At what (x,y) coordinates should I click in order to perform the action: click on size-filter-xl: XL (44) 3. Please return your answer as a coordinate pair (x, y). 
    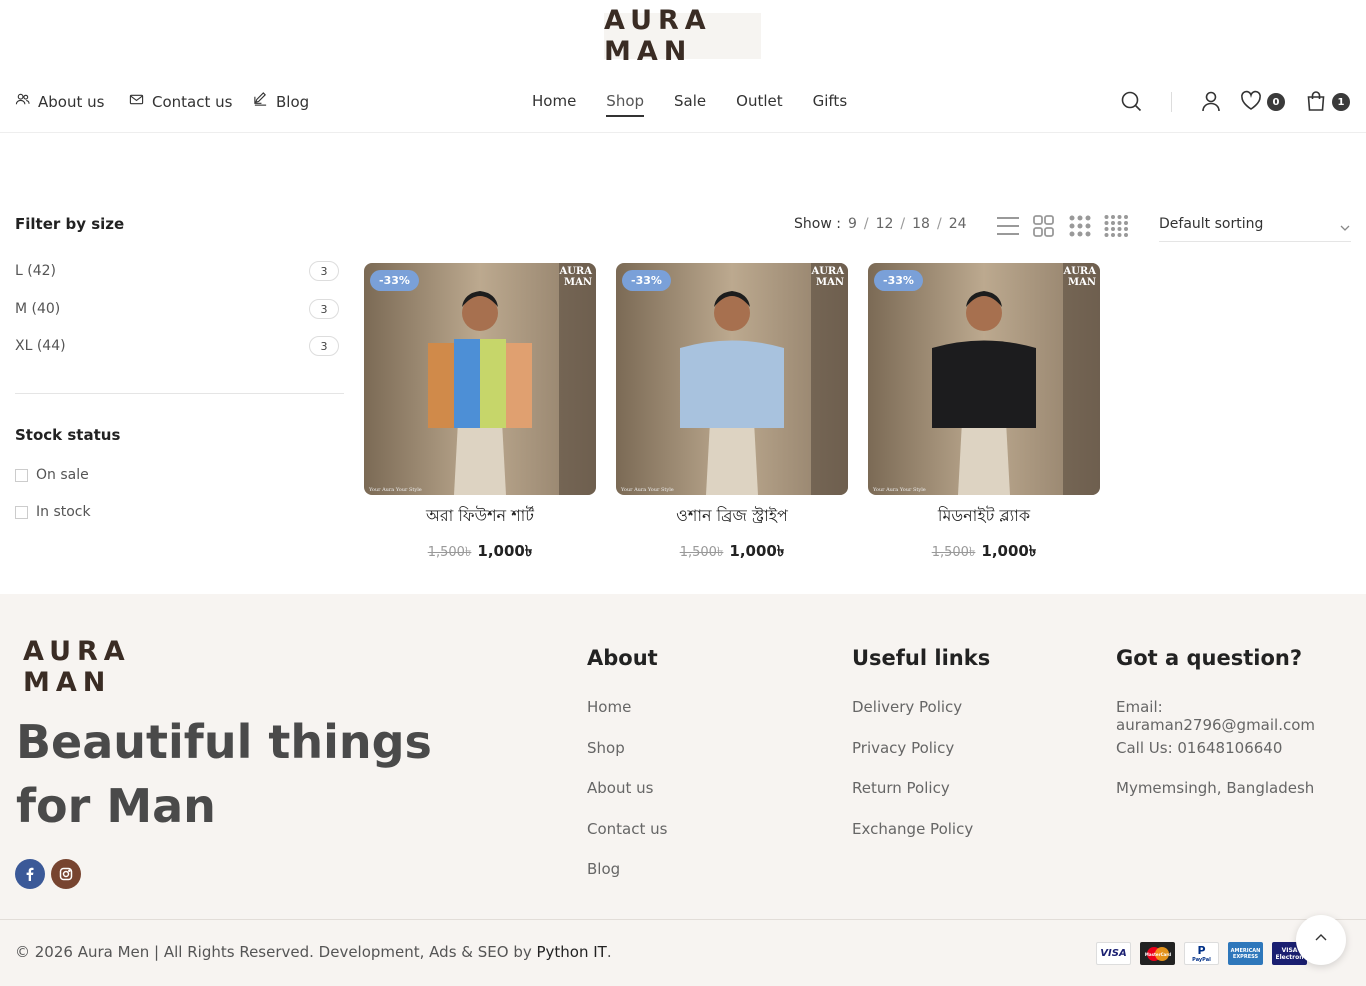
    Looking at the image, I should click on (177, 346).